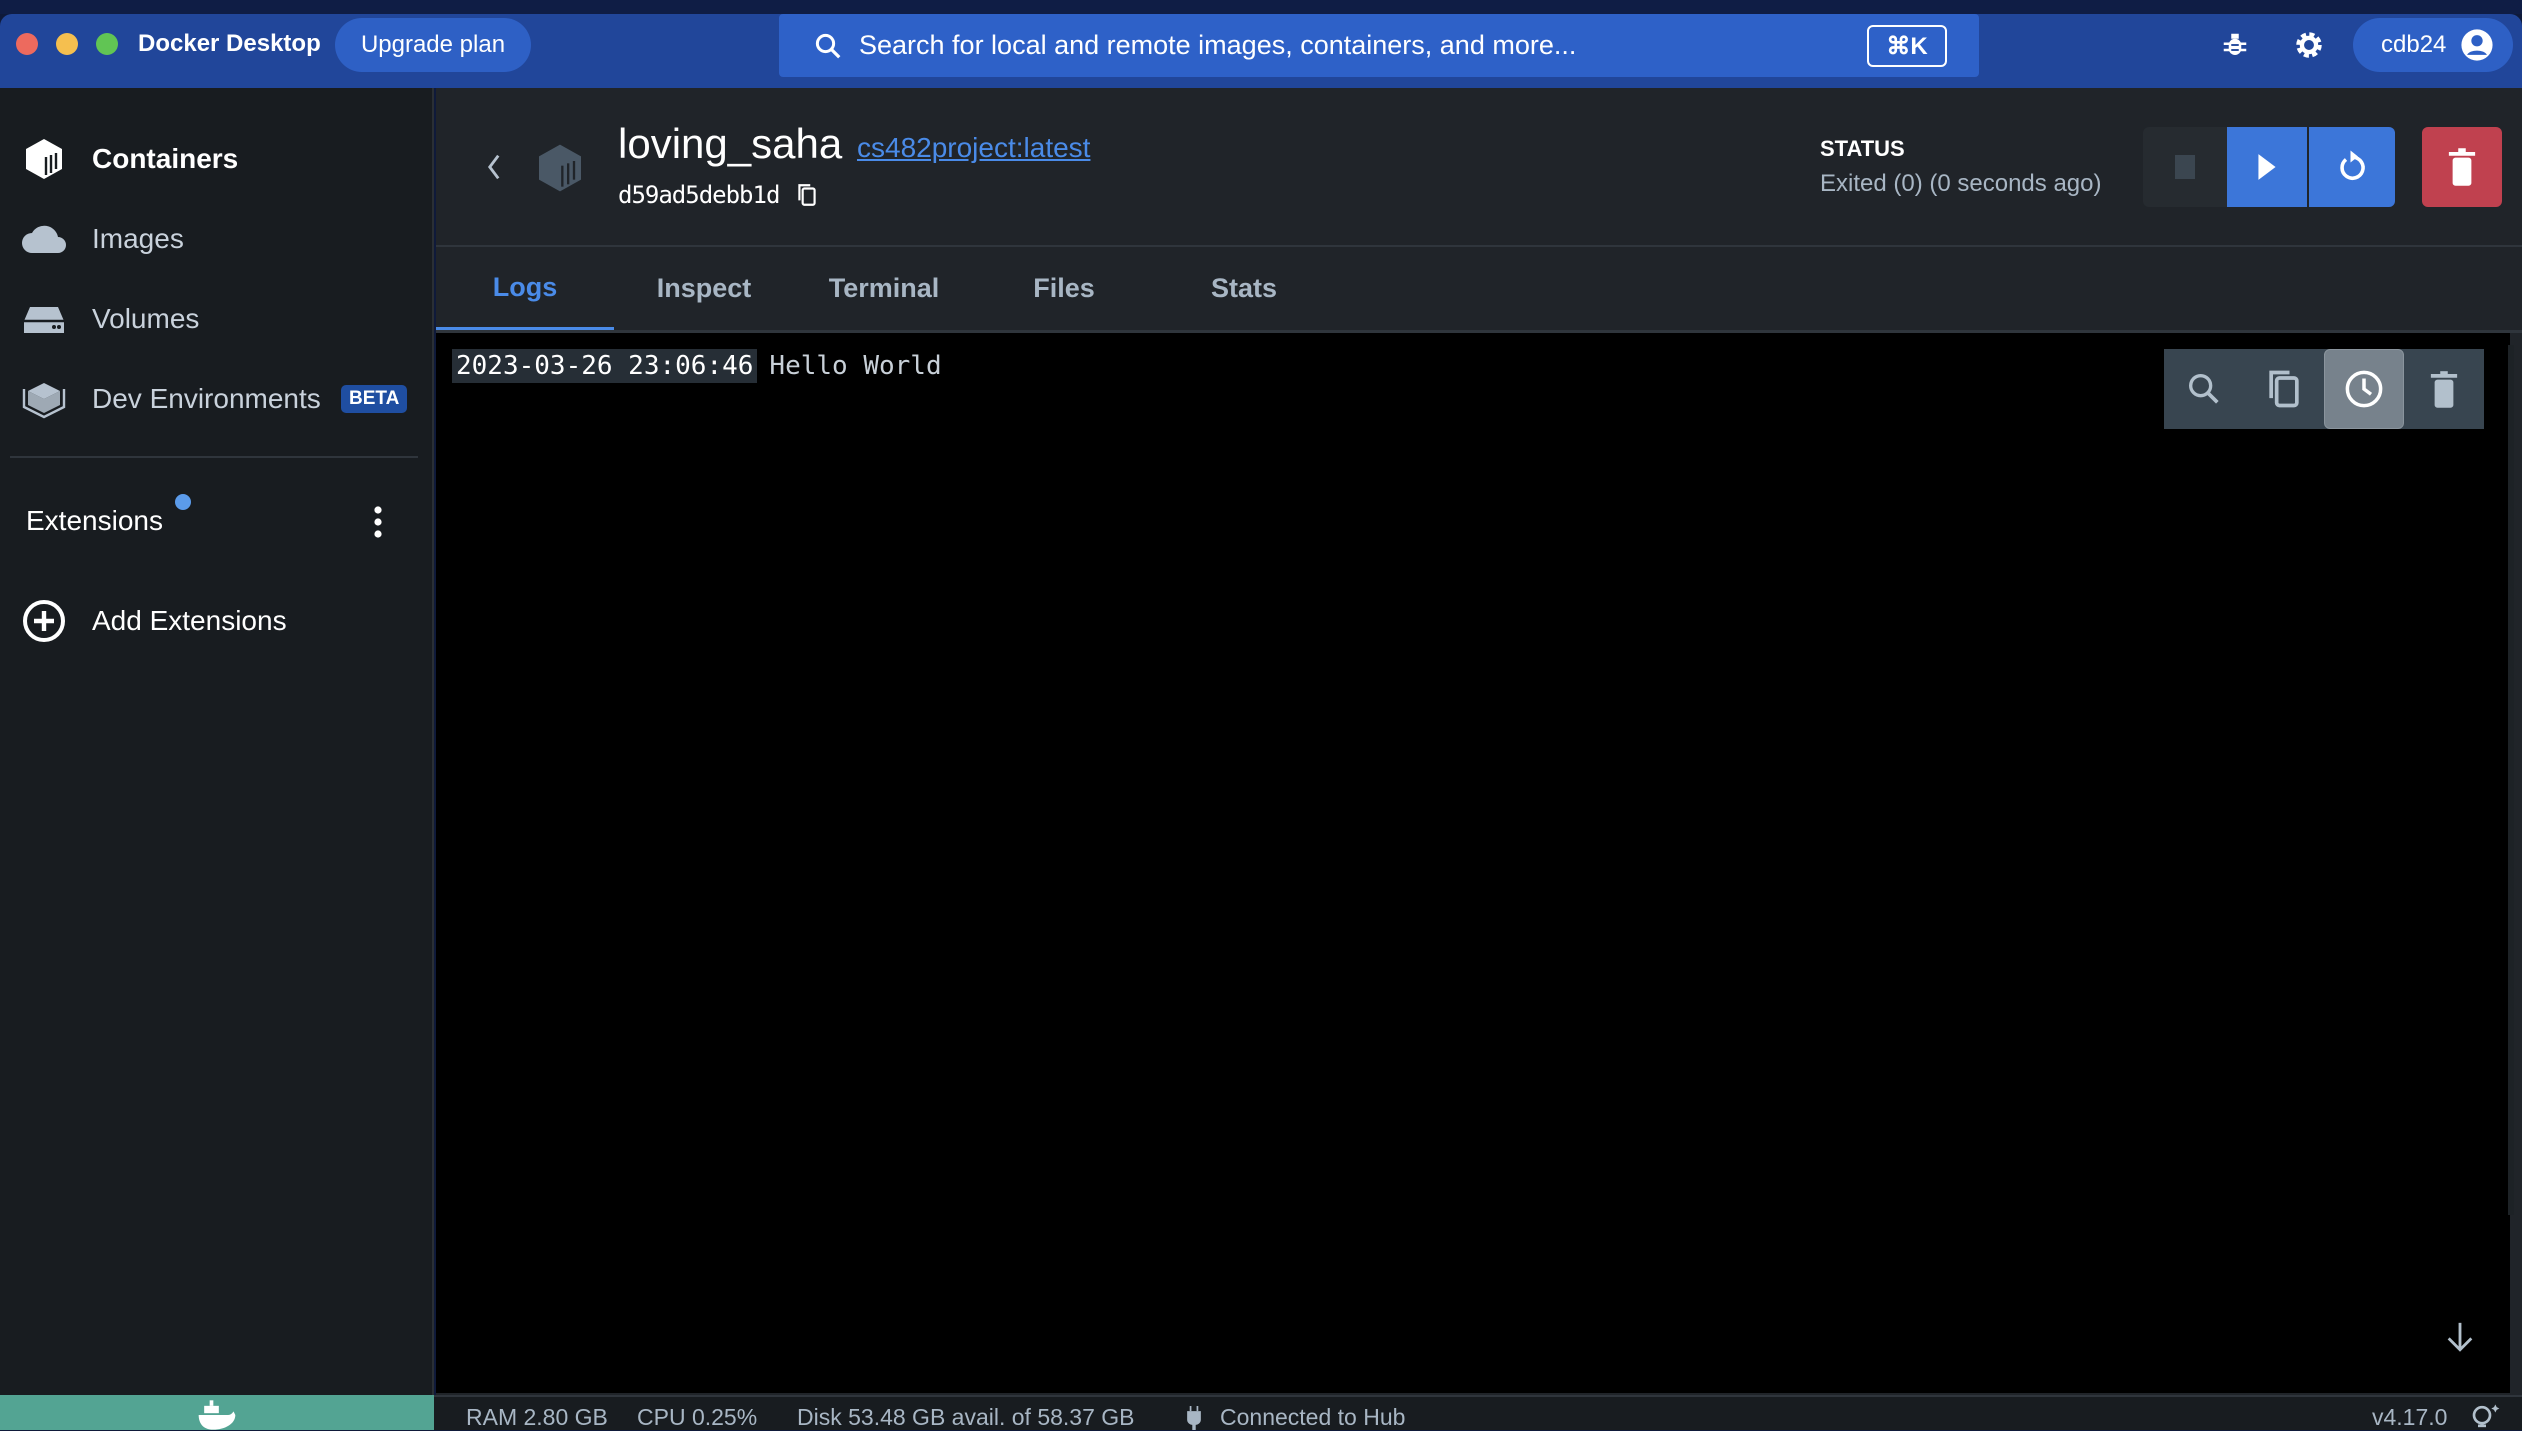 Image resolution: width=2522 pixels, height=1431 pixels. I want to click on toggle-timestamps-button, so click(2364, 389).